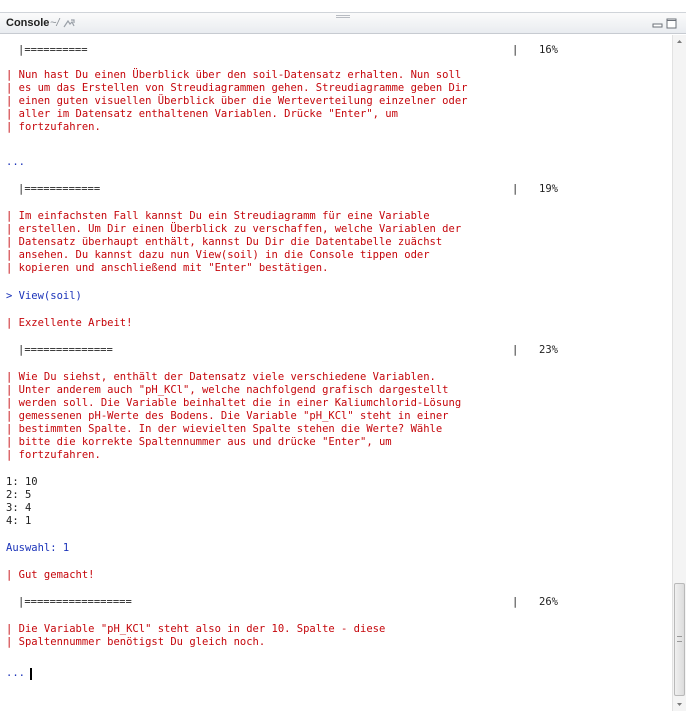  I want to click on working-directory-path: ~/, so click(55, 23).